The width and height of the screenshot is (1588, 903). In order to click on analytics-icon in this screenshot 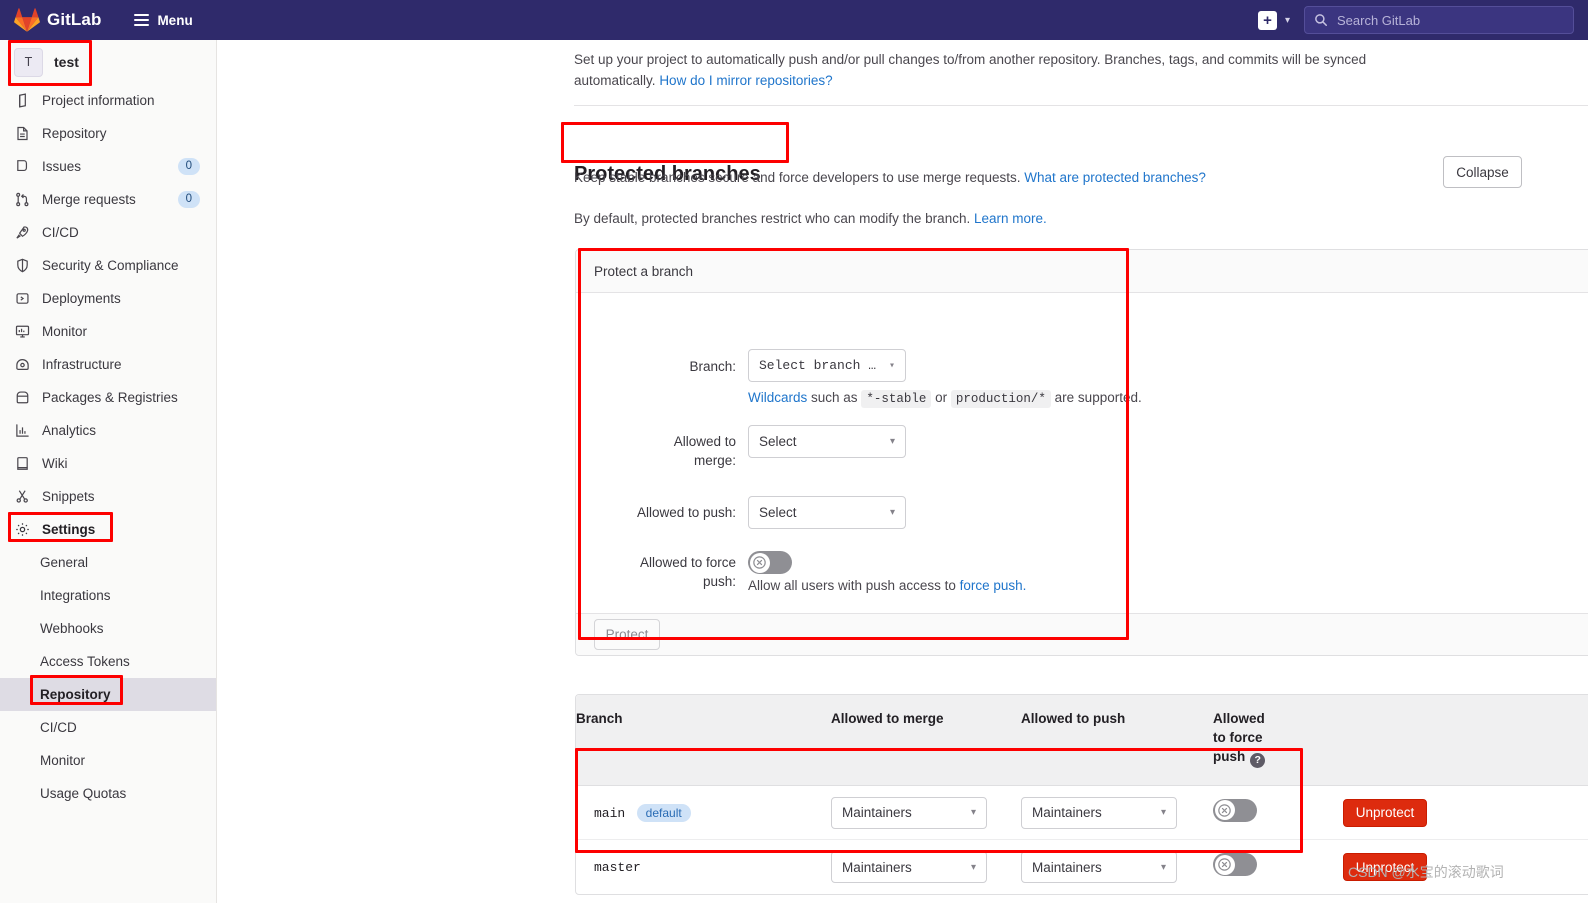, I will do `click(22, 430)`.